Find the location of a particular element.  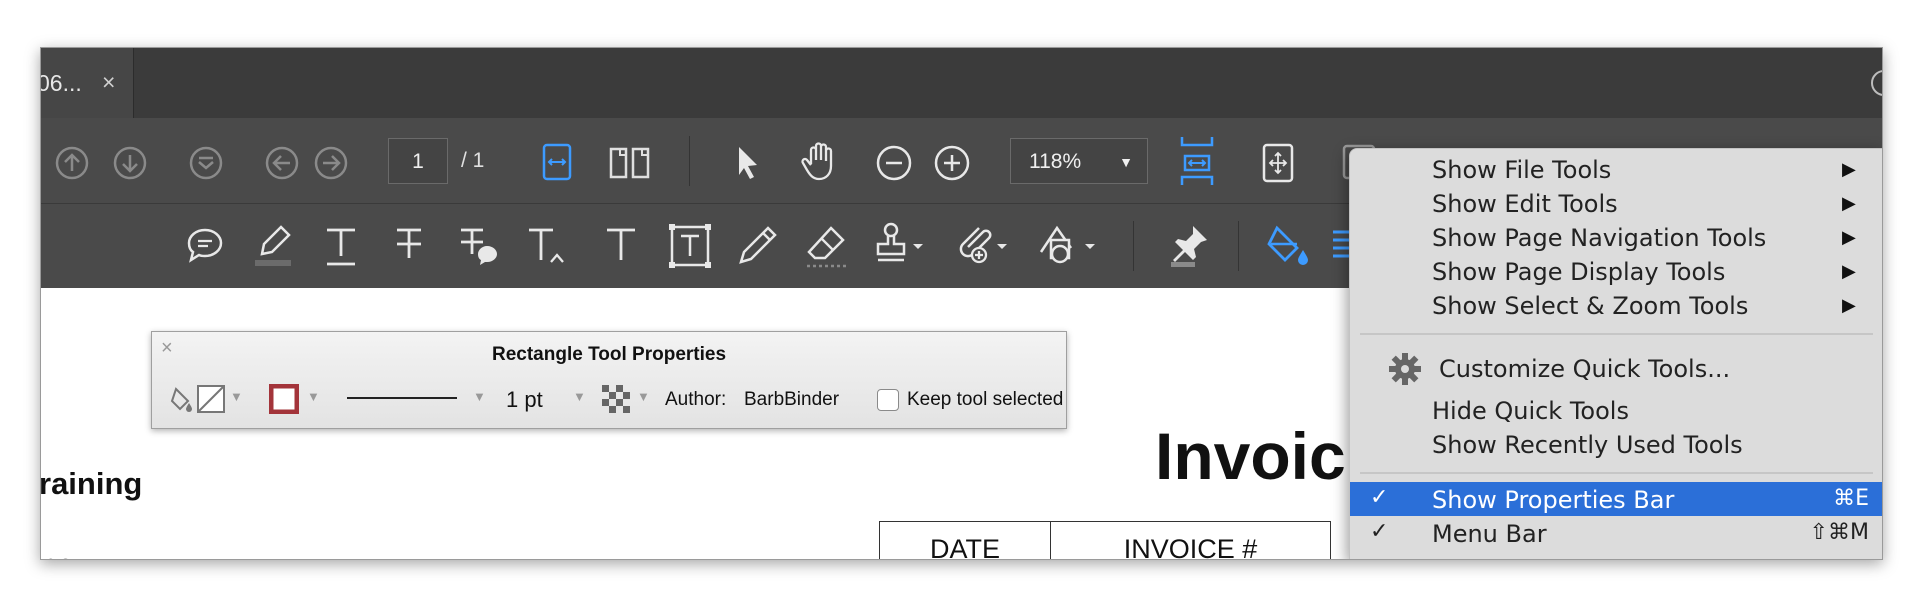

menu-item-hide-quick-tools: Hide Quick Tools is located at coordinates (1616, 410).